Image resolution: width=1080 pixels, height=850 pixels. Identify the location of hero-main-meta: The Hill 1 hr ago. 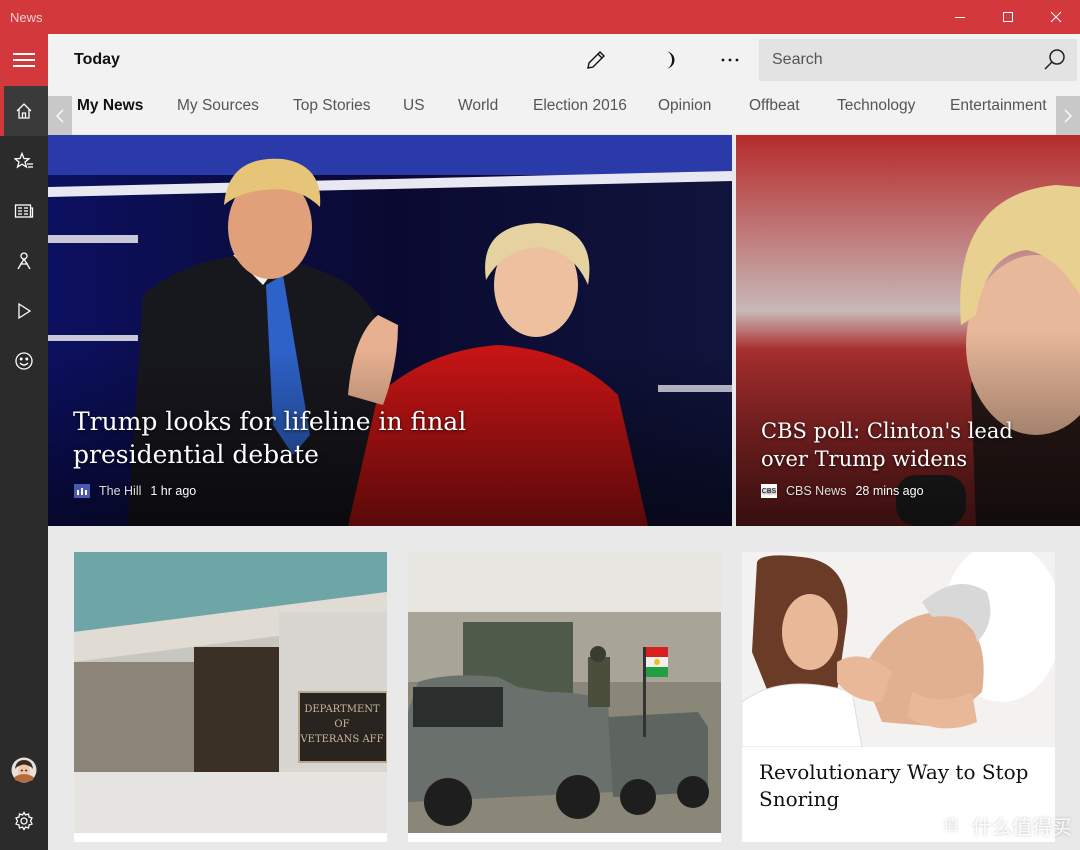
(135, 491).